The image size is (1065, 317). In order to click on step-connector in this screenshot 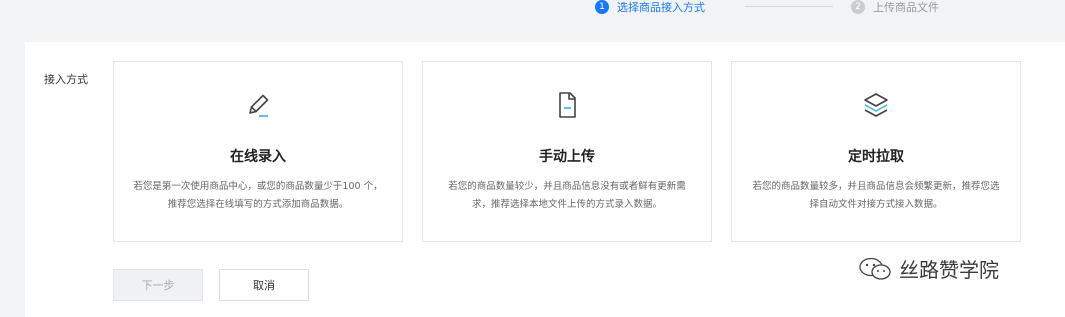, I will do `click(789, 6)`.